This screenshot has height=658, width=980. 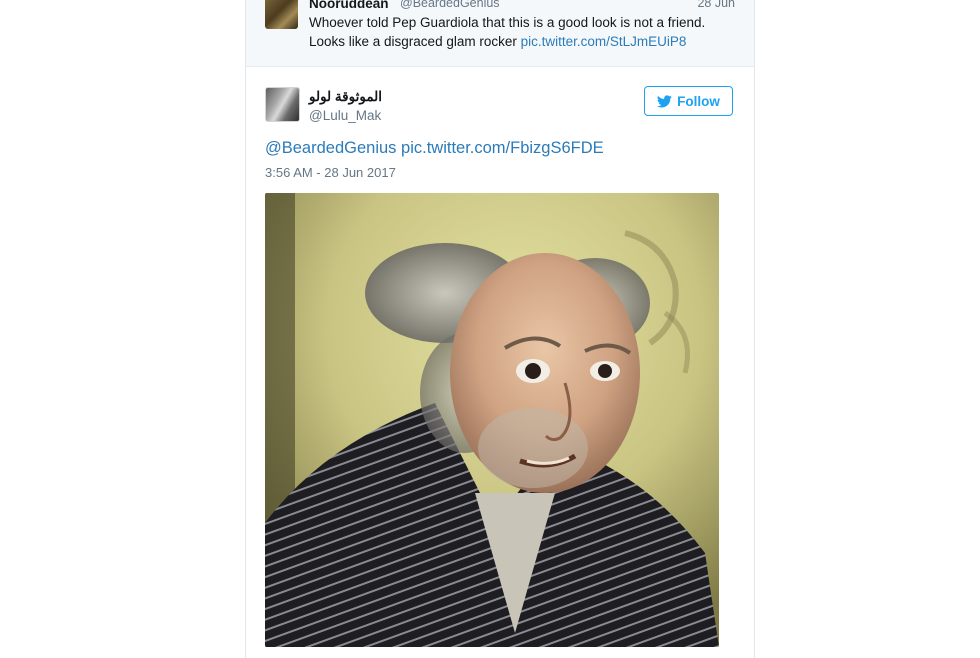 I want to click on quoted-author-avatar, so click(x=281, y=14).